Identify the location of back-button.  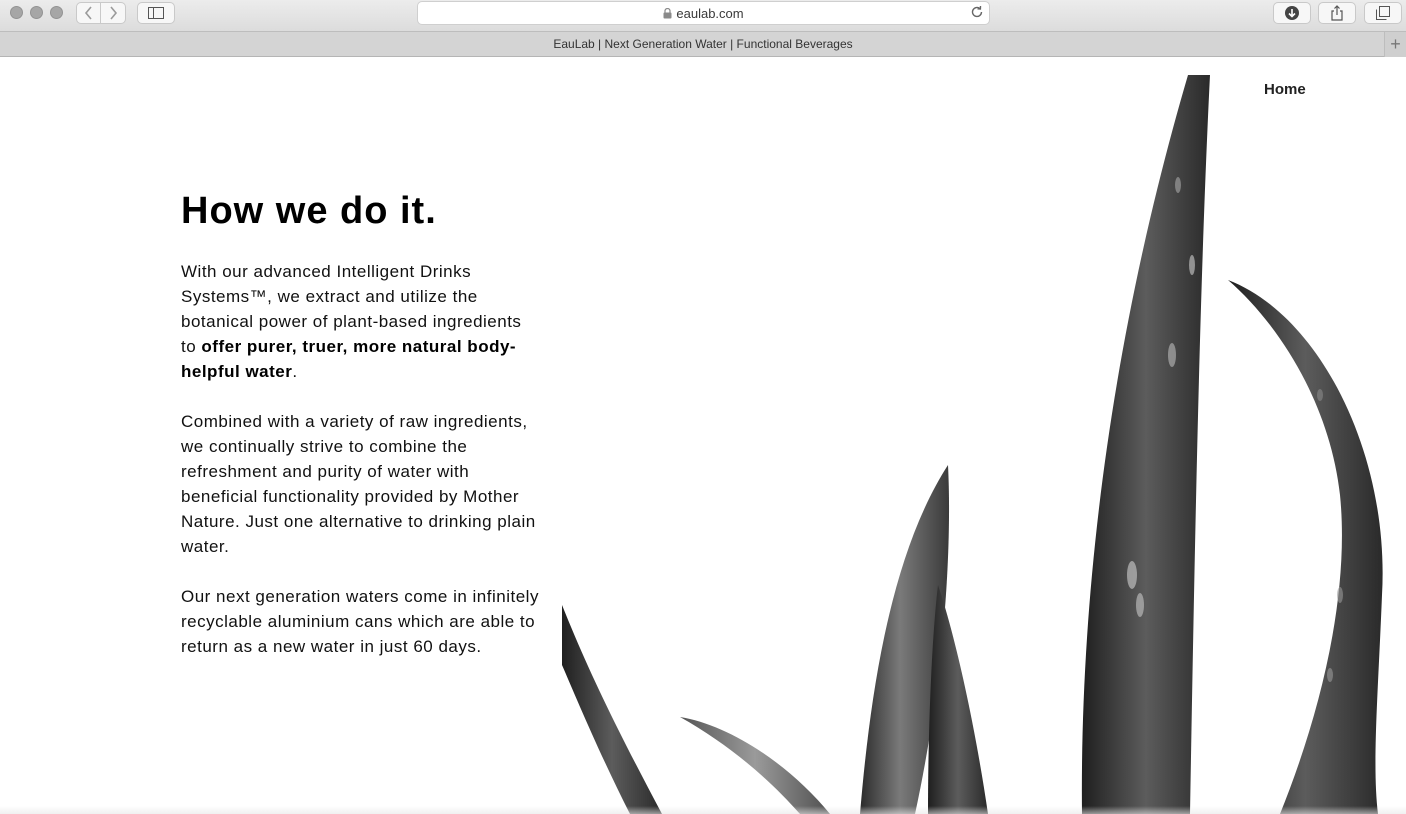
(88, 13).